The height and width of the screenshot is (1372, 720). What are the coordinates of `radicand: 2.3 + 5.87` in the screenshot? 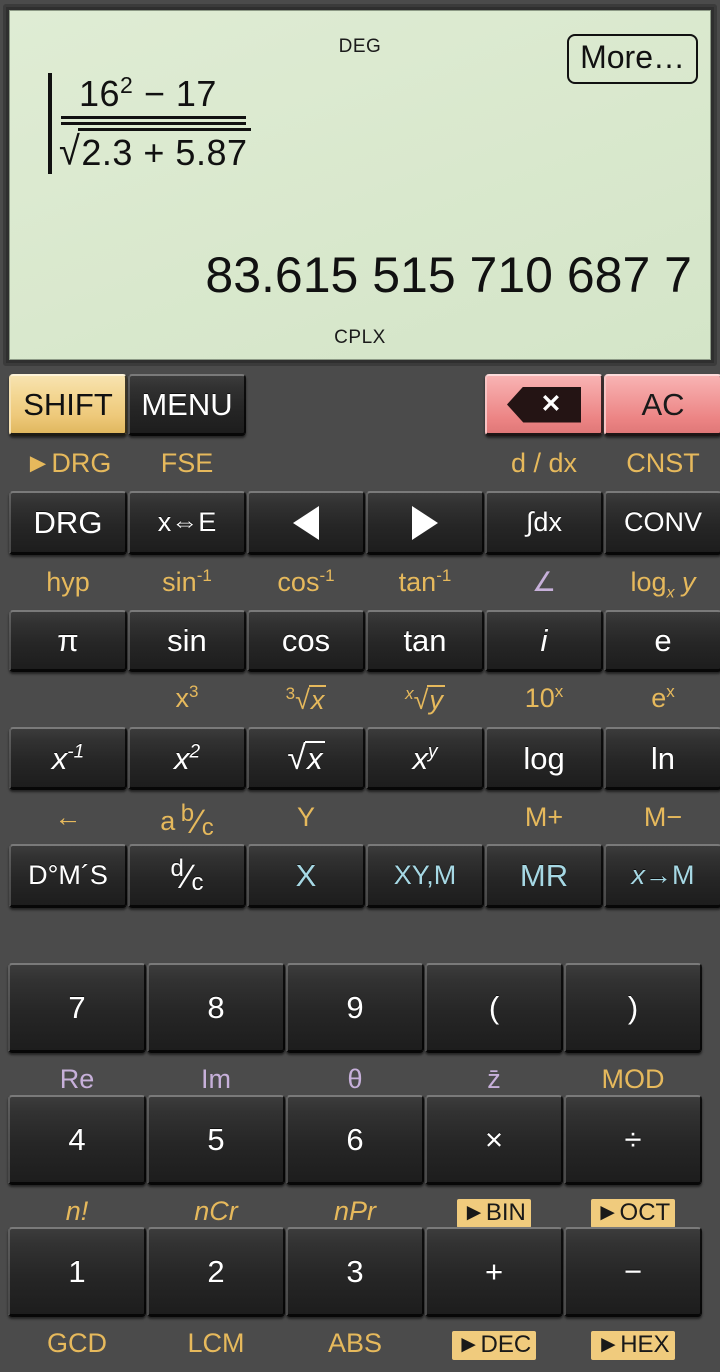 It's located at (164, 151).